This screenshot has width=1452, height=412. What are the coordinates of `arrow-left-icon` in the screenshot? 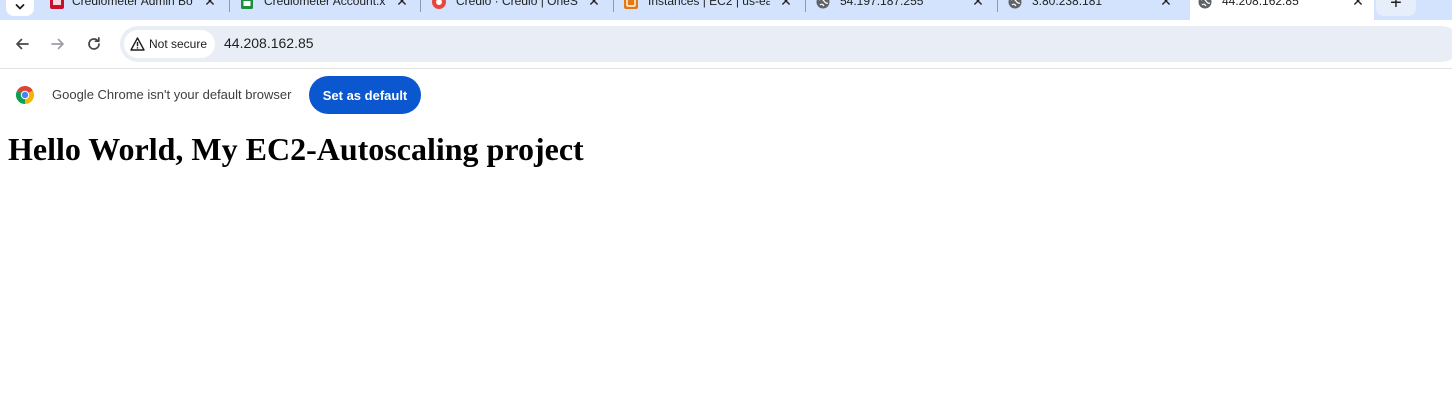 It's located at (22, 44).